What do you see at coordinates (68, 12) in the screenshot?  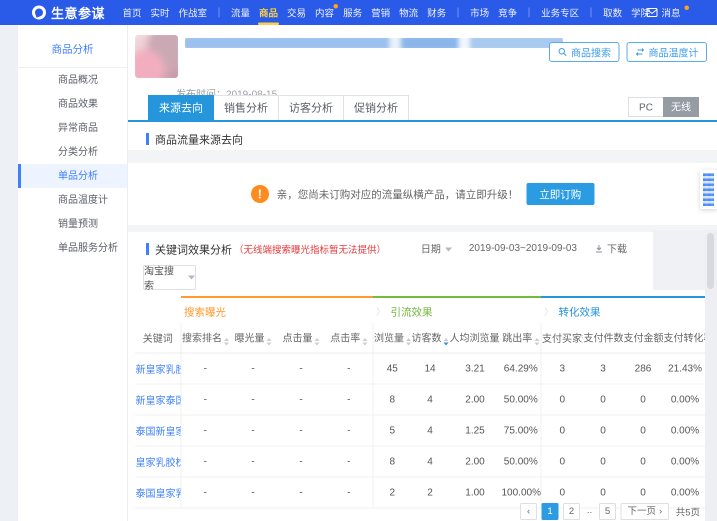 I see `brand: 生意参谋` at bounding box center [68, 12].